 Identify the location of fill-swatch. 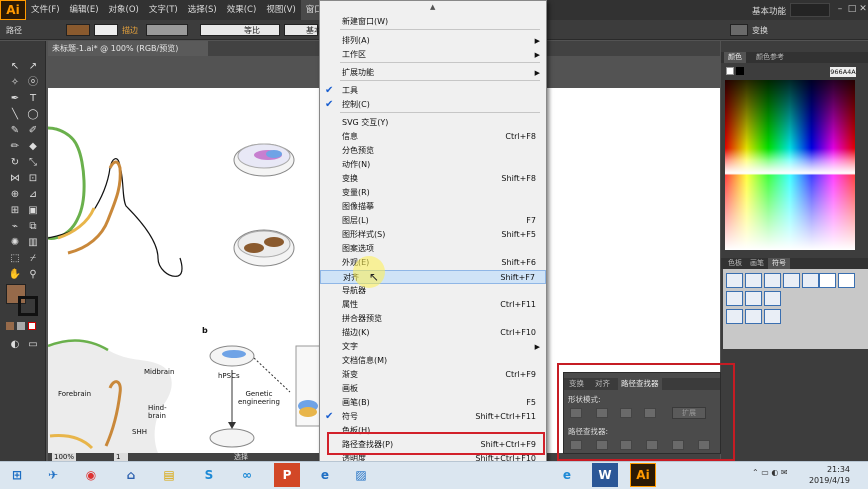
(78, 30).